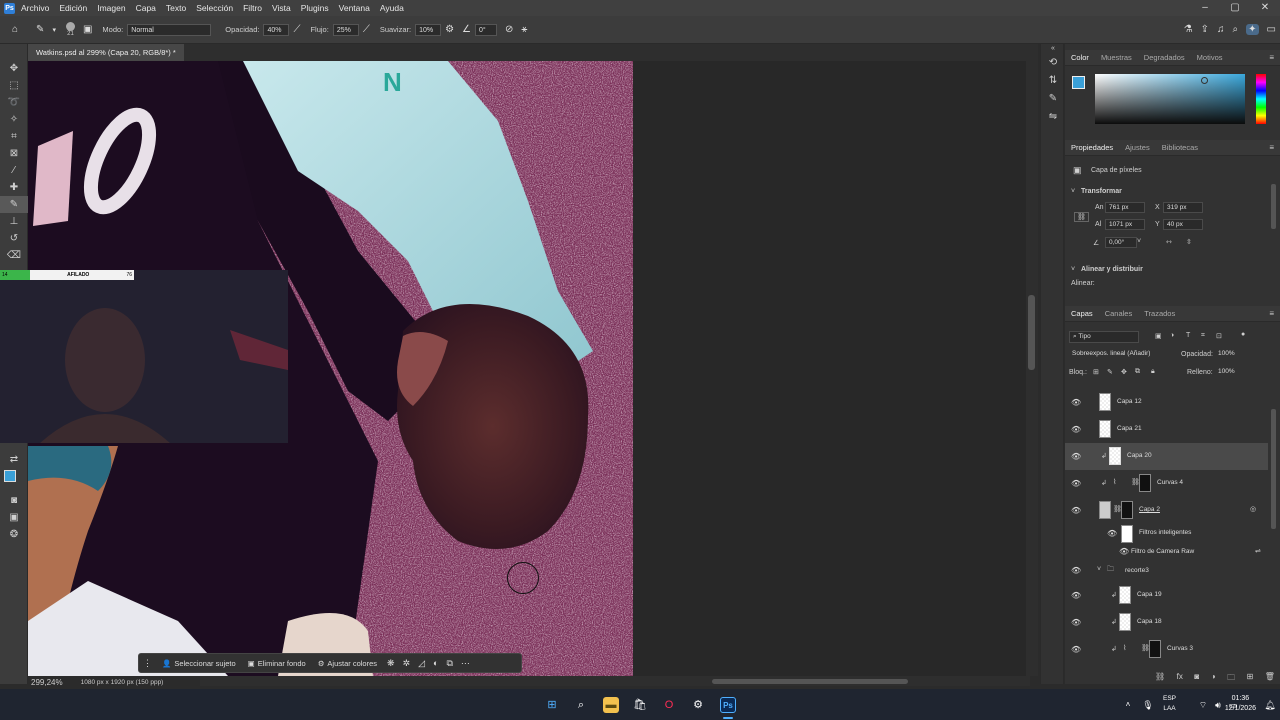 The width and height of the screenshot is (1280, 720). What do you see at coordinates (1137, 372) in the screenshot?
I see `lock-artboard-icon: ⧉` at bounding box center [1137, 372].